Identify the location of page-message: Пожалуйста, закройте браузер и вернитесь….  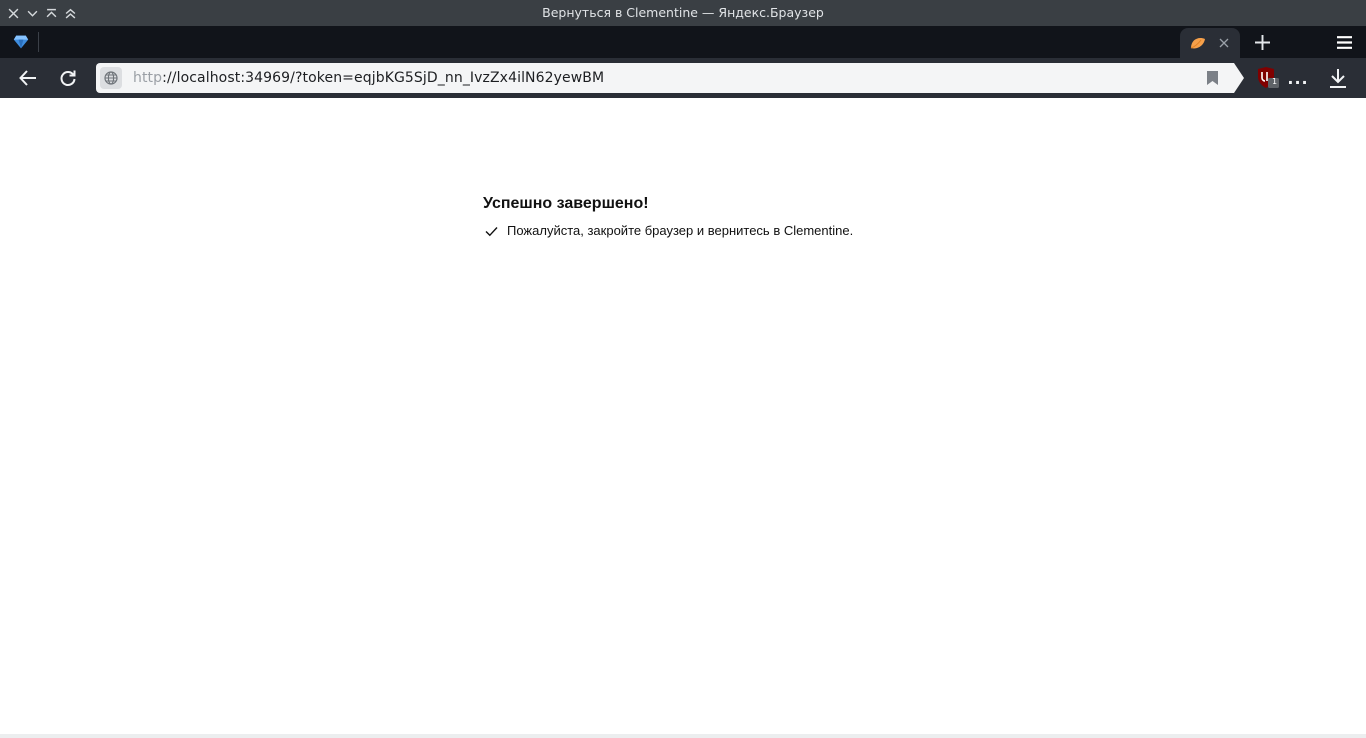
(680, 230).